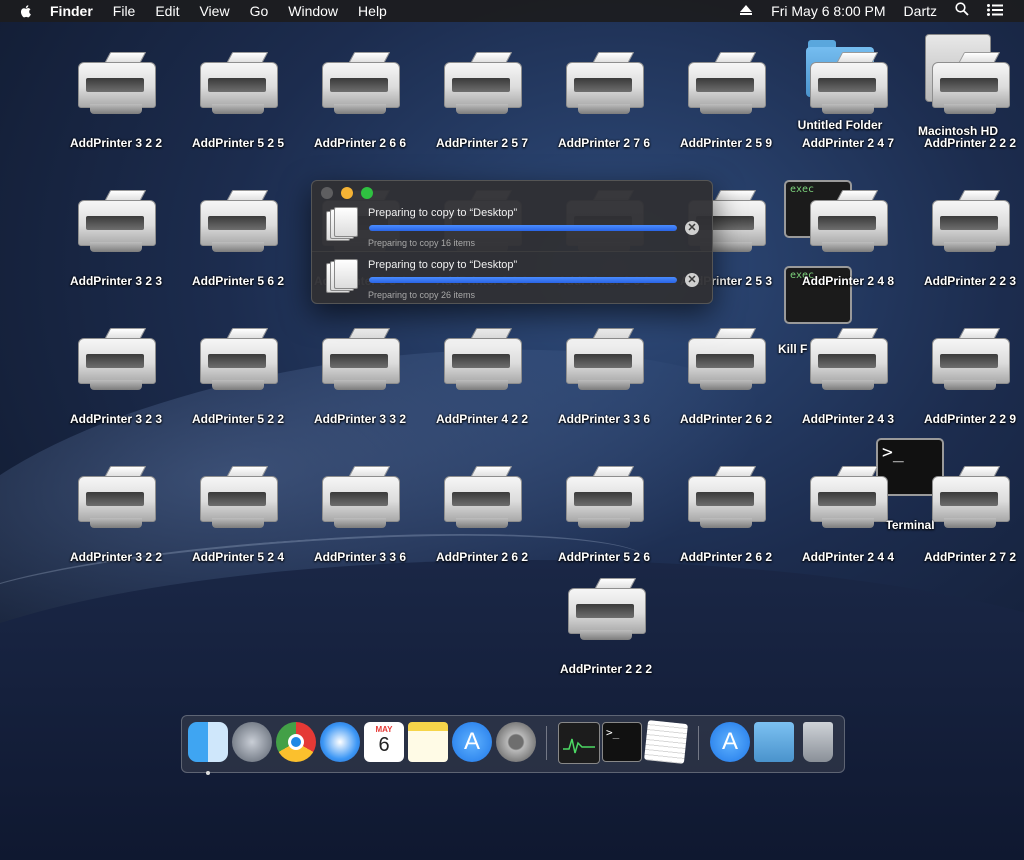 The image size is (1024, 860). Describe the element at coordinates (774, 742) in the screenshot. I see `dock-folder-icon` at that location.